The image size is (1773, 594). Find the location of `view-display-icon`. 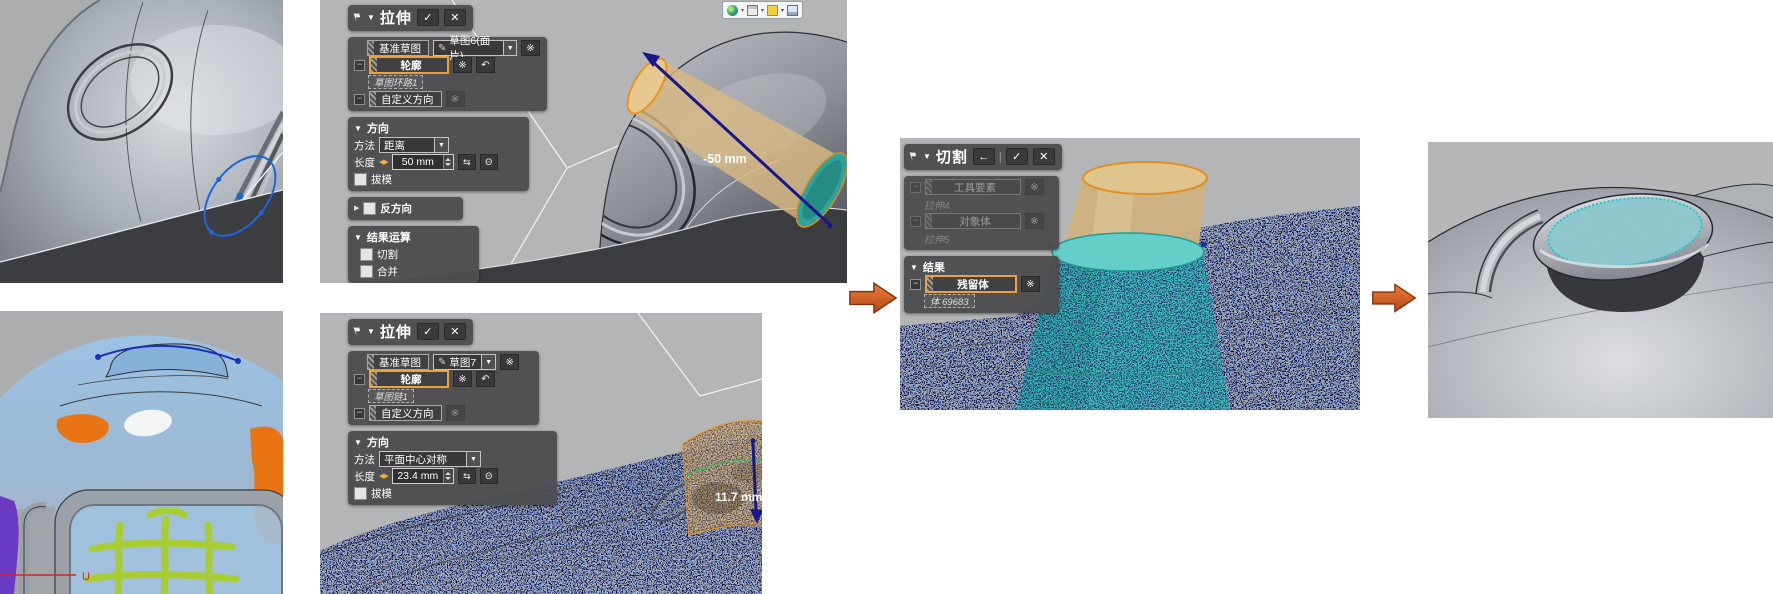

view-display-icon is located at coordinates (793, 10).